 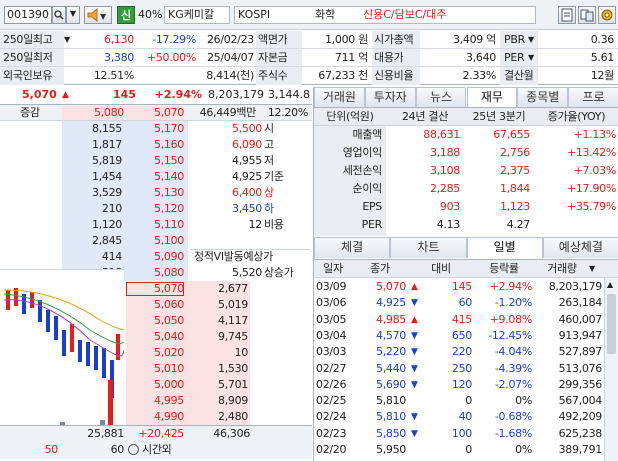 I want to click on daily-rate: 0%, so click(x=523, y=401).